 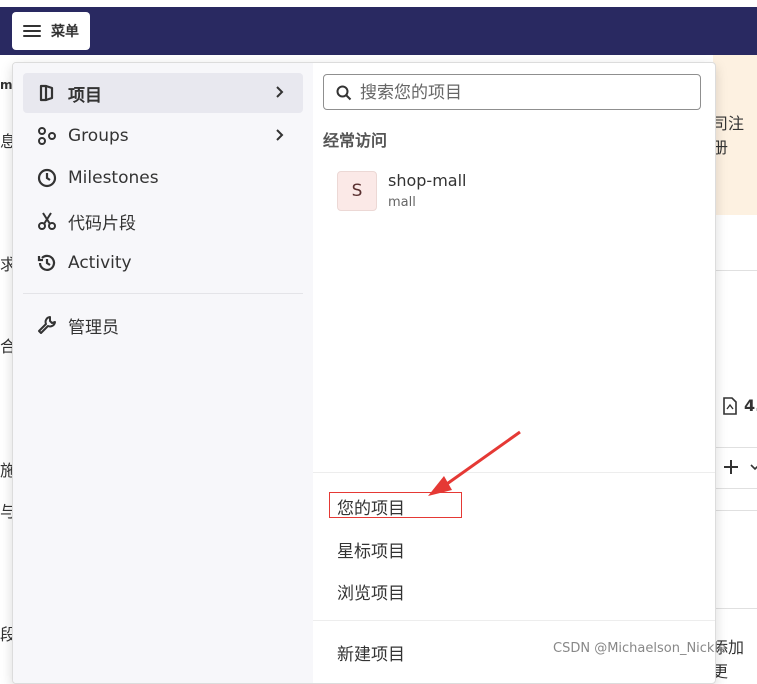 What do you see at coordinates (739, 467) in the screenshot?
I see `add-dropdown-icon` at bounding box center [739, 467].